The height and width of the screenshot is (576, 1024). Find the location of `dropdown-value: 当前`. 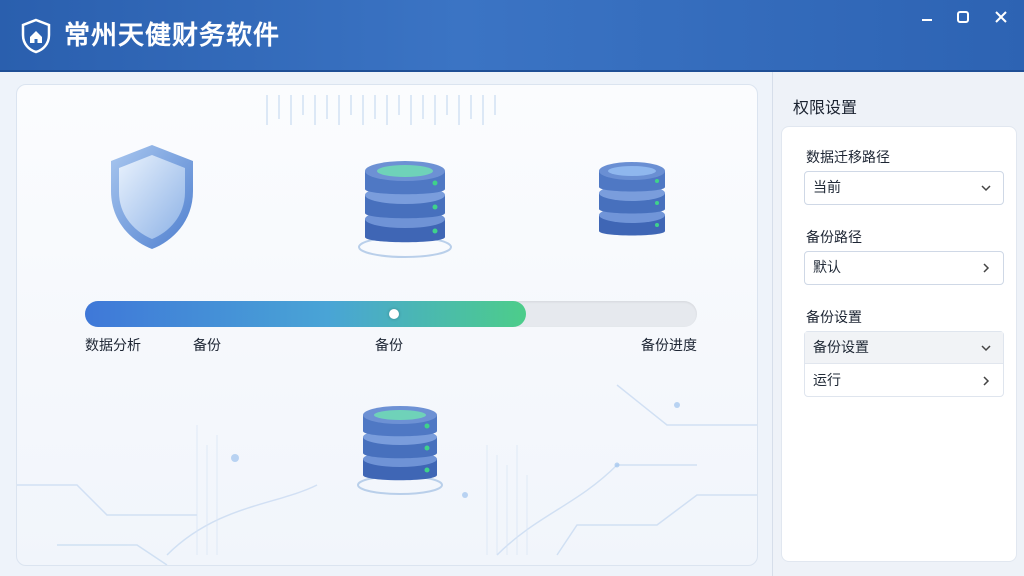

dropdown-value: 当前 is located at coordinates (827, 188).